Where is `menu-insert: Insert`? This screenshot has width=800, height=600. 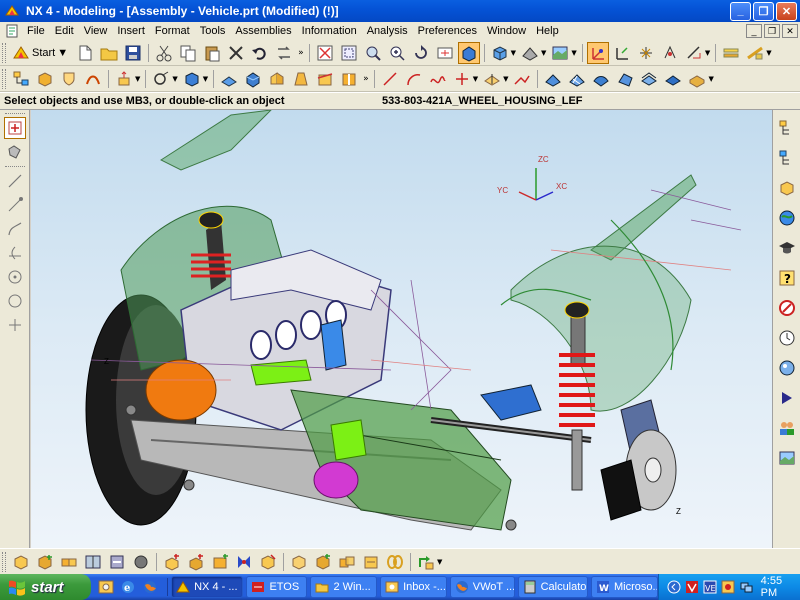 menu-insert: Insert is located at coordinates (131, 31).